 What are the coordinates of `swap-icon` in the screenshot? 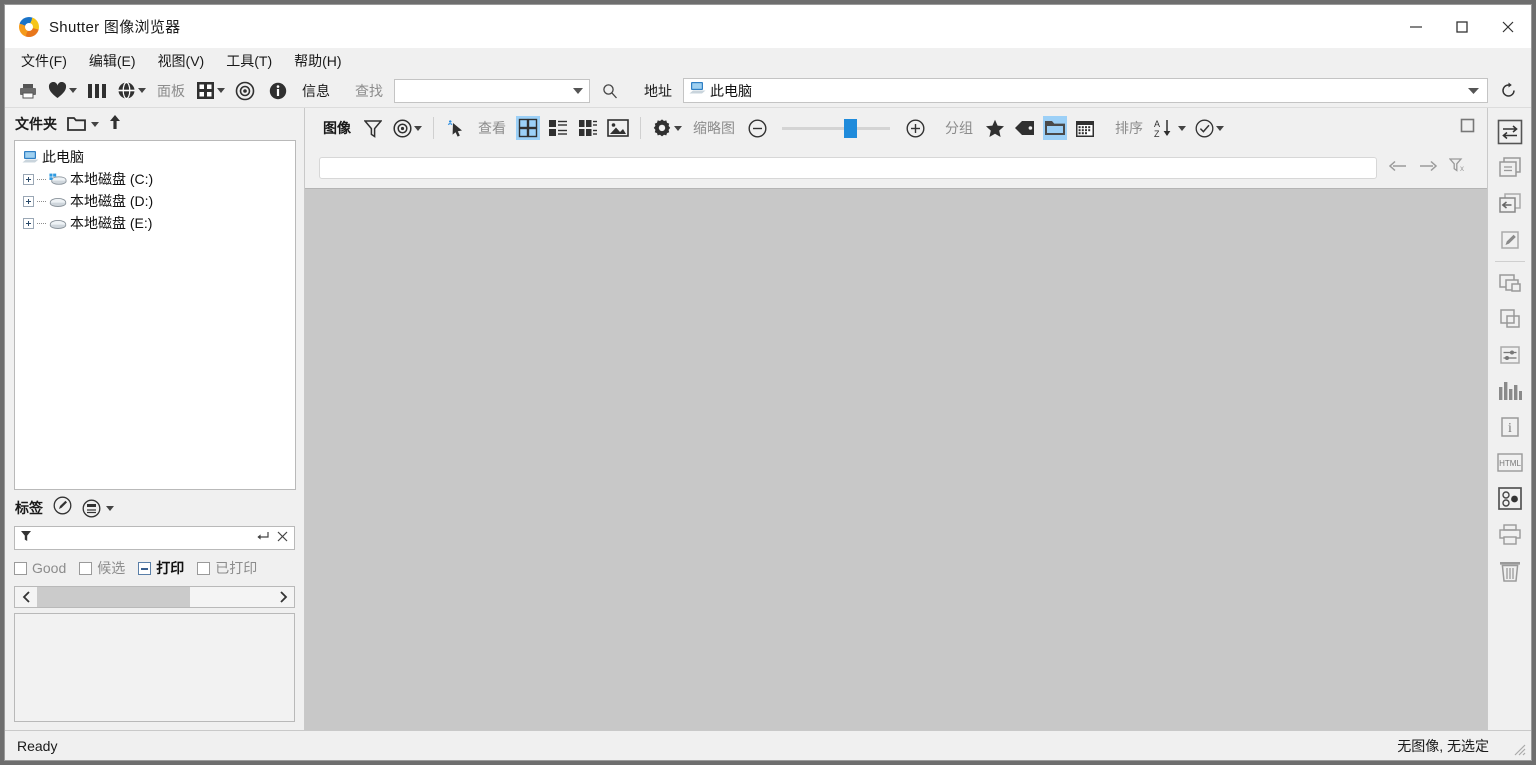 It's located at (1510, 132).